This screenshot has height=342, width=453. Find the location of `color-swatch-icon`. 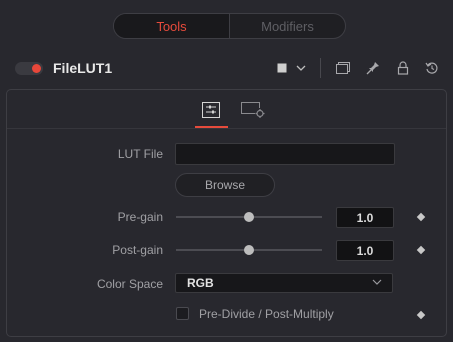

color-swatch-icon is located at coordinates (282, 68).